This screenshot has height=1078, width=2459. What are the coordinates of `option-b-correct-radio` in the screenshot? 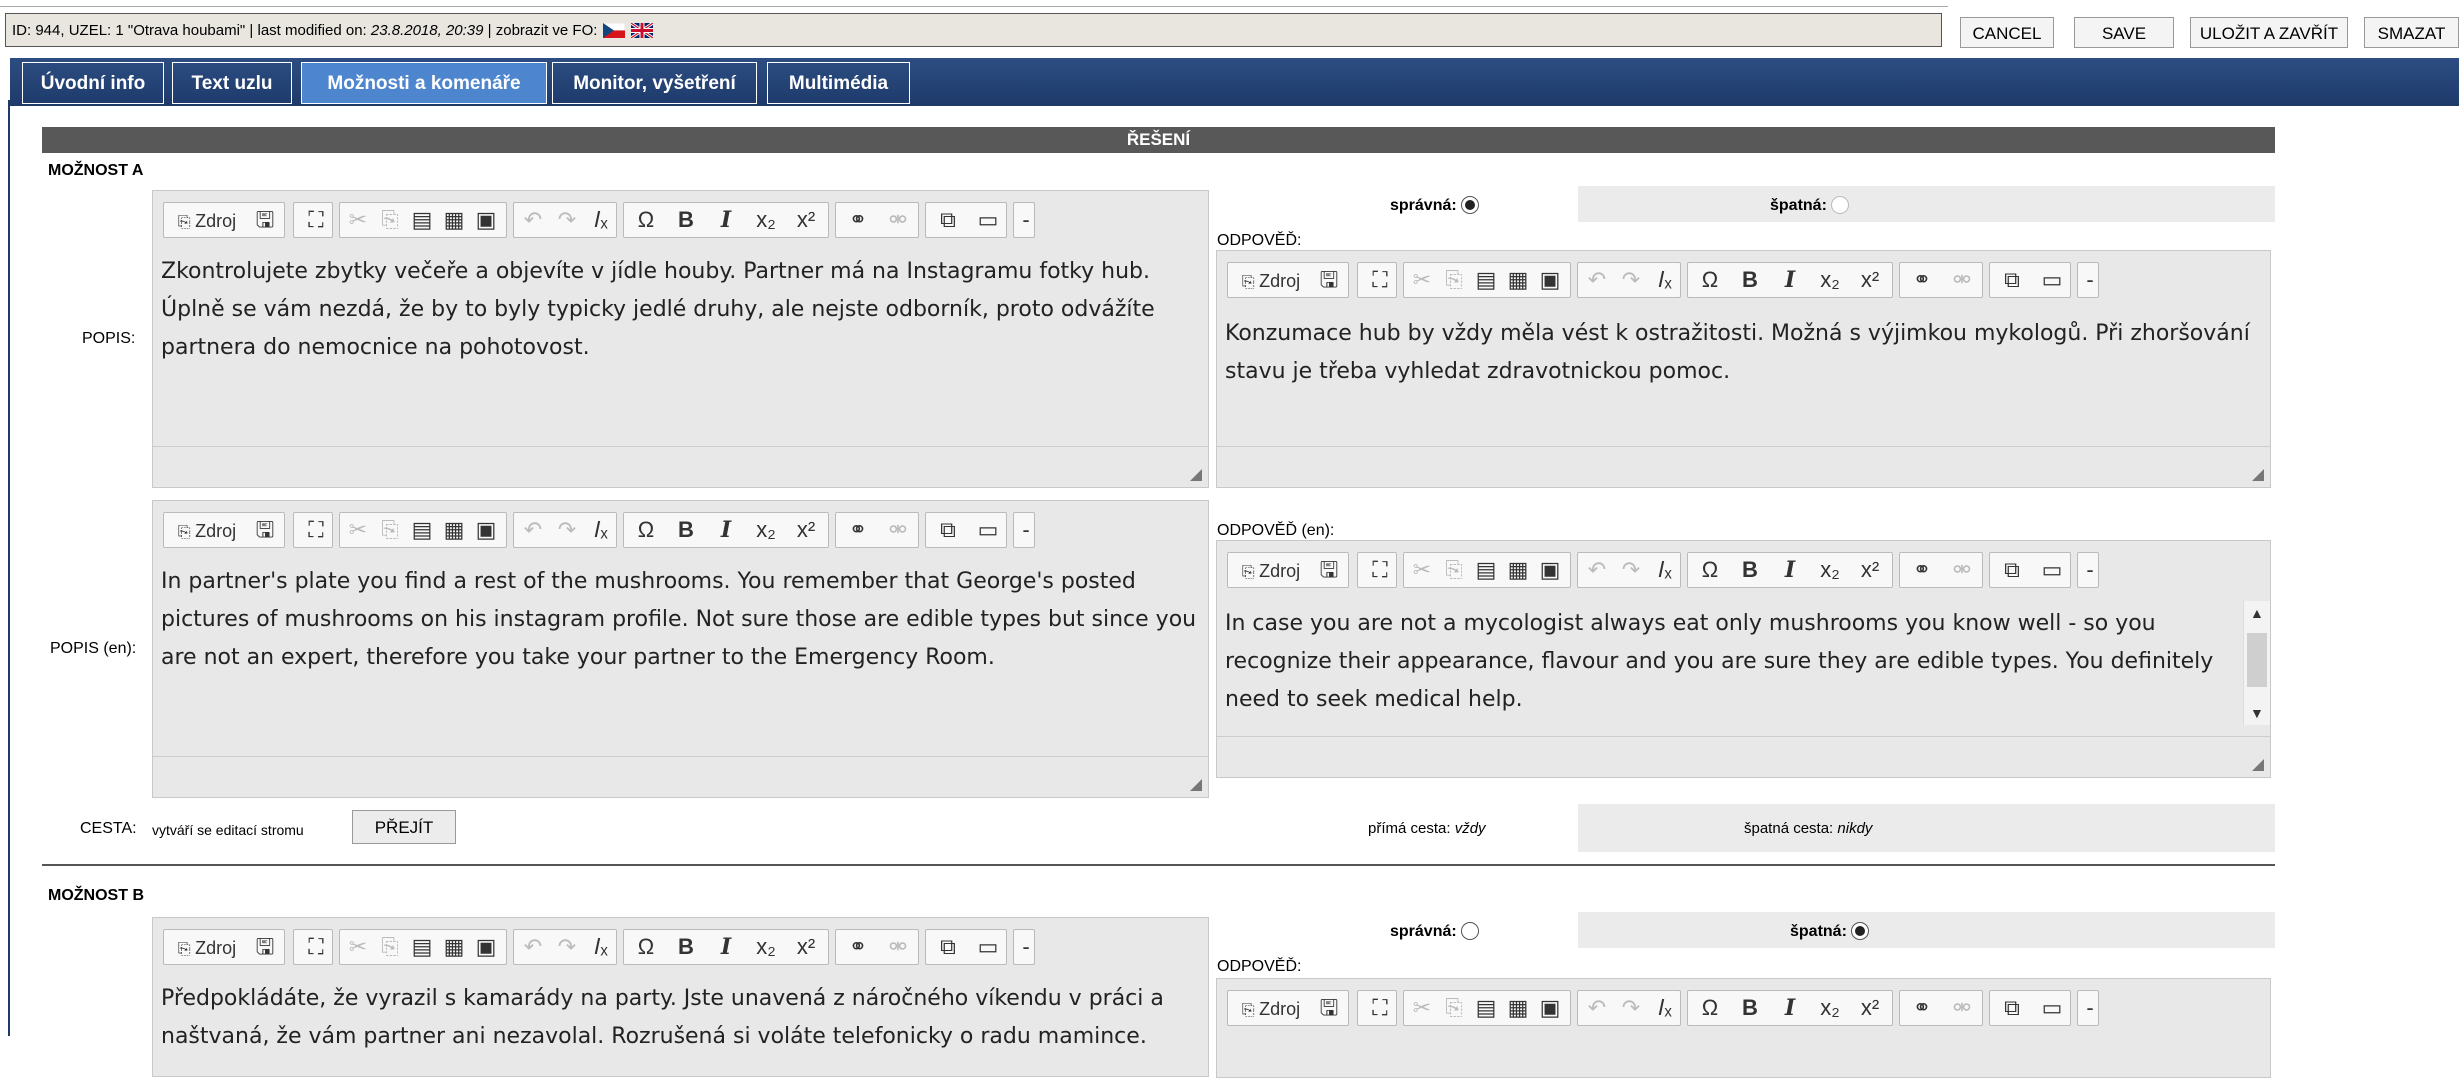 It's located at (1470, 931).